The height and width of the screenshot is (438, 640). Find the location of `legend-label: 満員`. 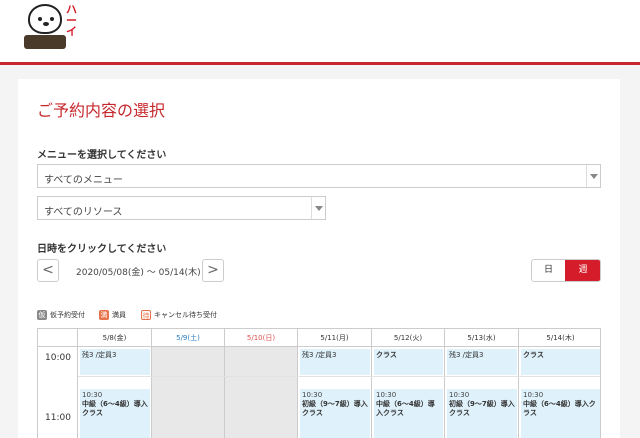

legend-label: 満員 is located at coordinates (119, 315).